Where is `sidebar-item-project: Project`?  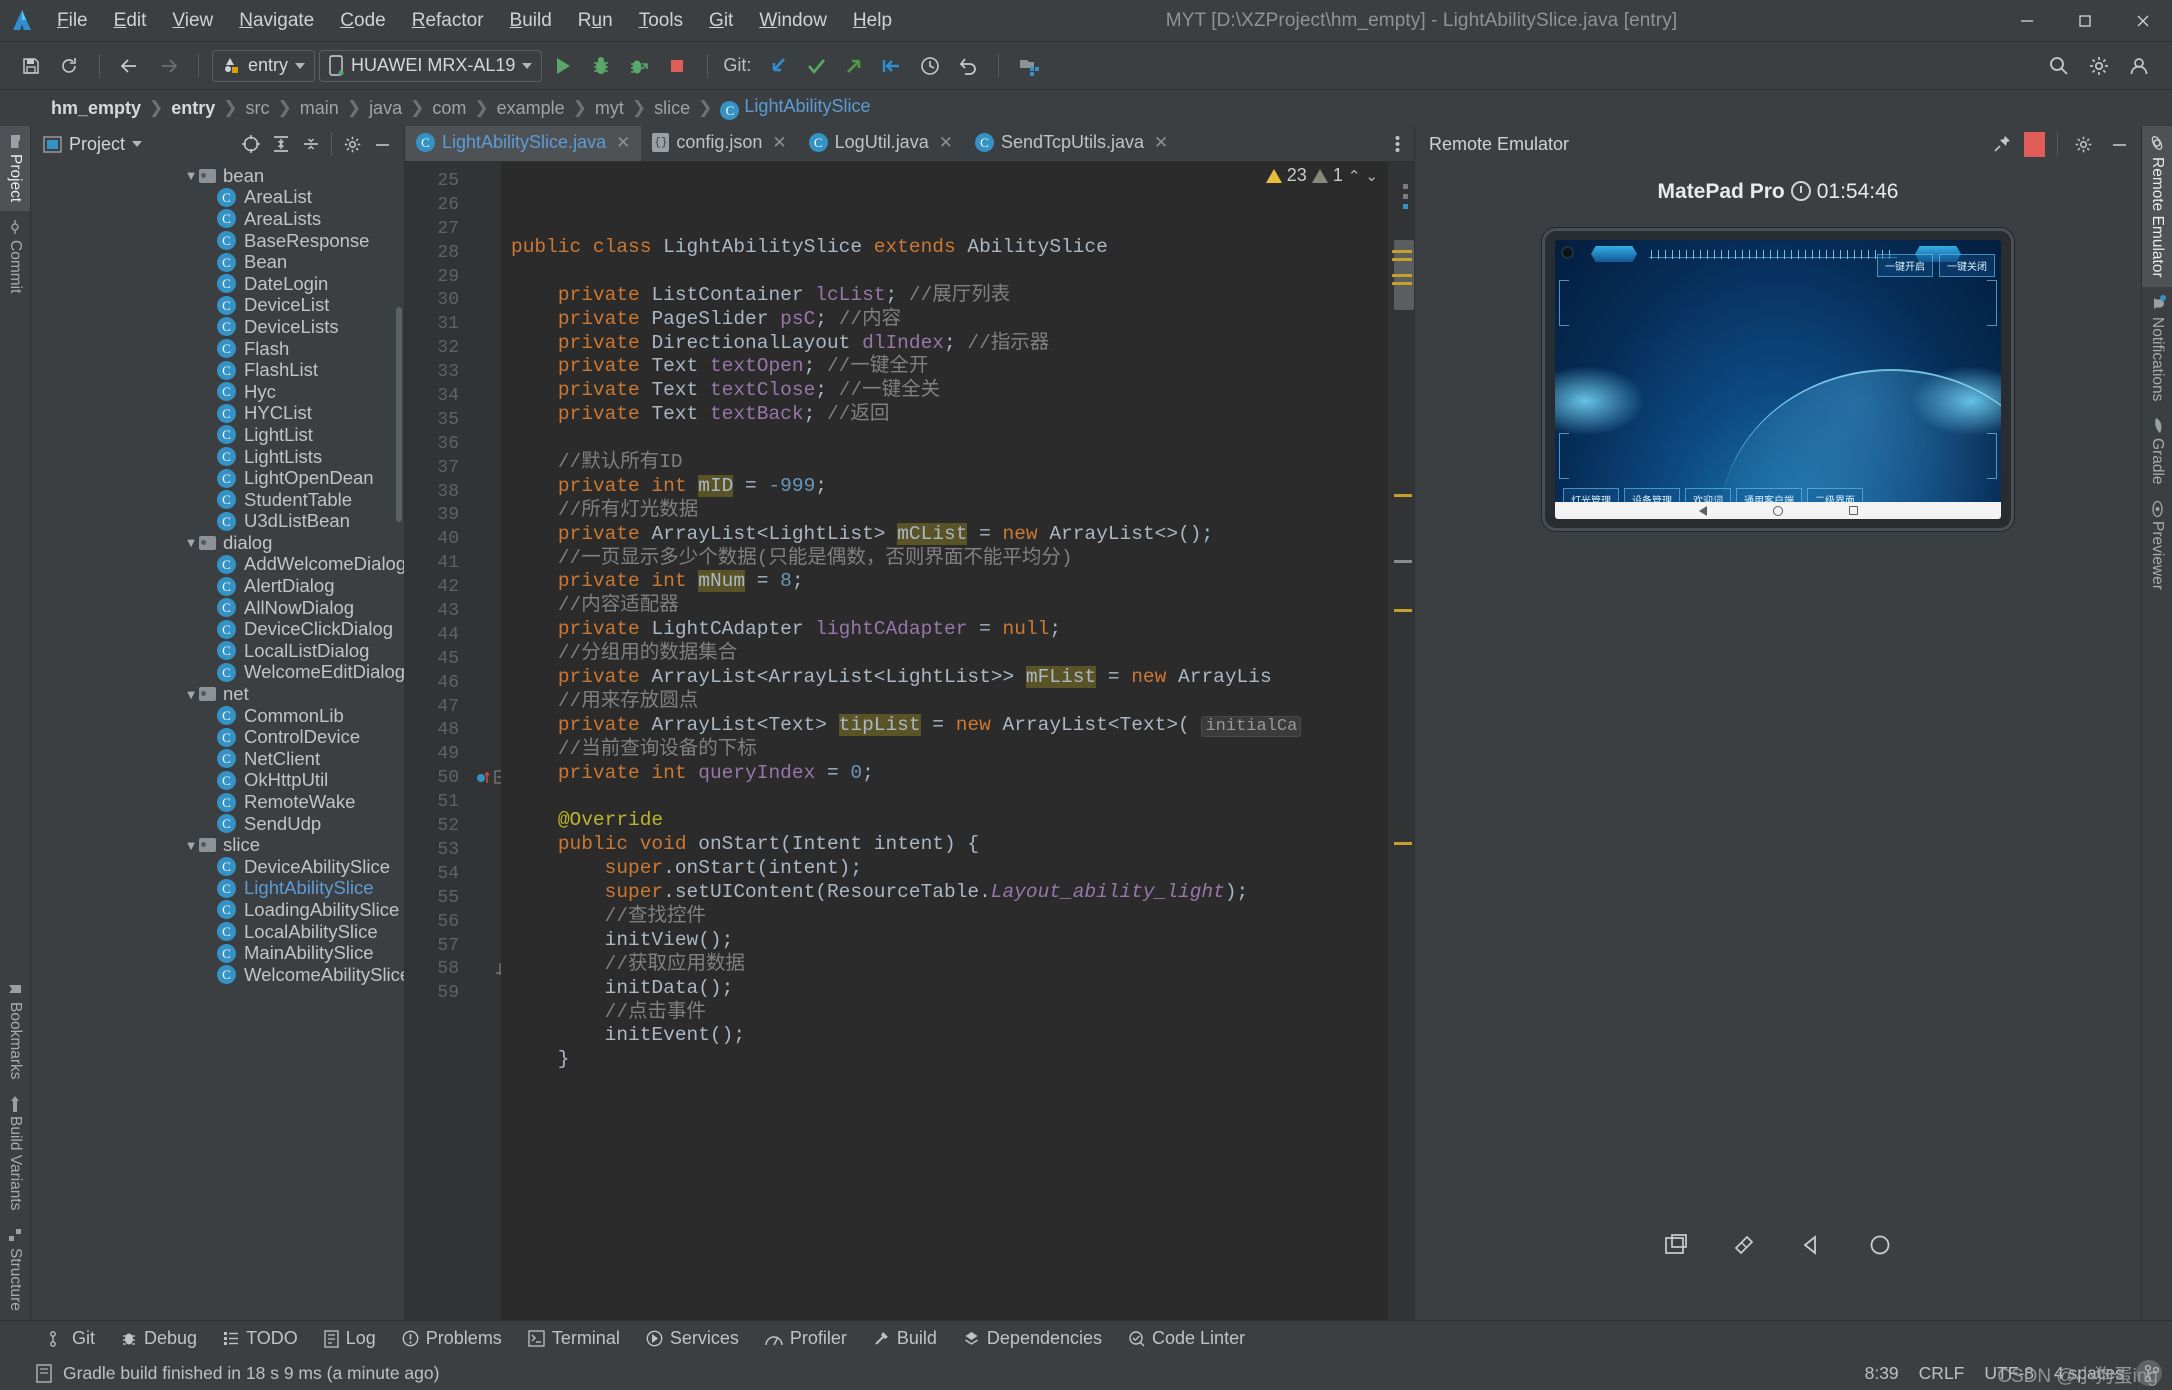 sidebar-item-project: Project is located at coordinates (15, 169).